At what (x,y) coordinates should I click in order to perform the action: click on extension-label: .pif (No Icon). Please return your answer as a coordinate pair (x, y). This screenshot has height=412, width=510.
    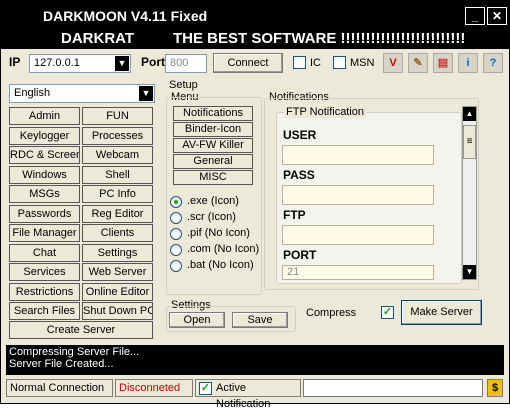
    Looking at the image, I should click on (218, 233).